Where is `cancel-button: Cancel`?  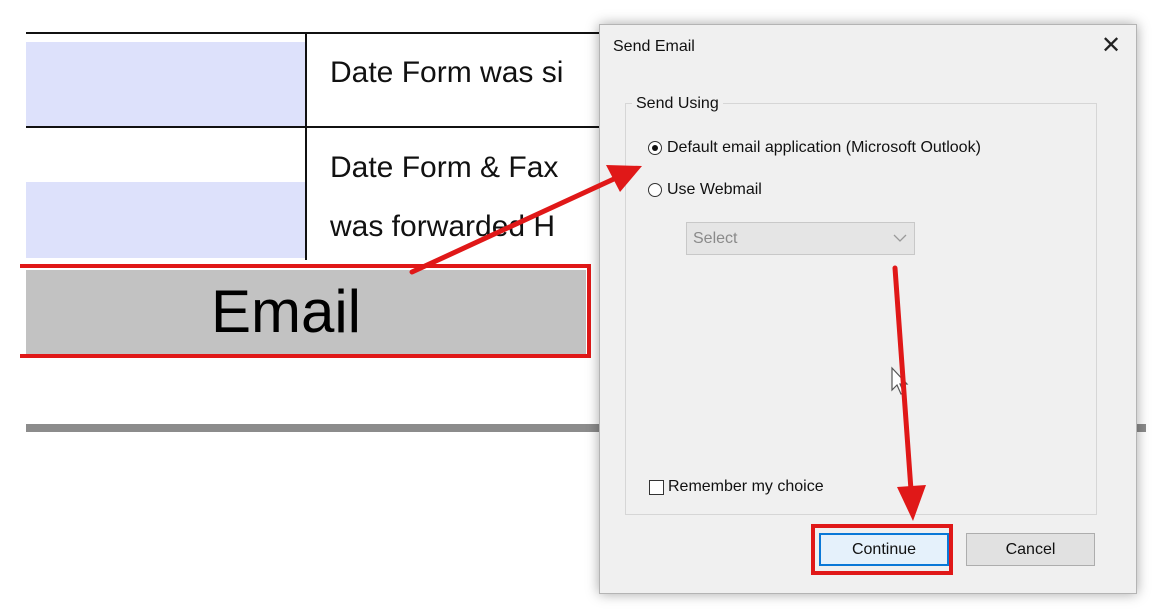 cancel-button: Cancel is located at coordinates (1030, 549).